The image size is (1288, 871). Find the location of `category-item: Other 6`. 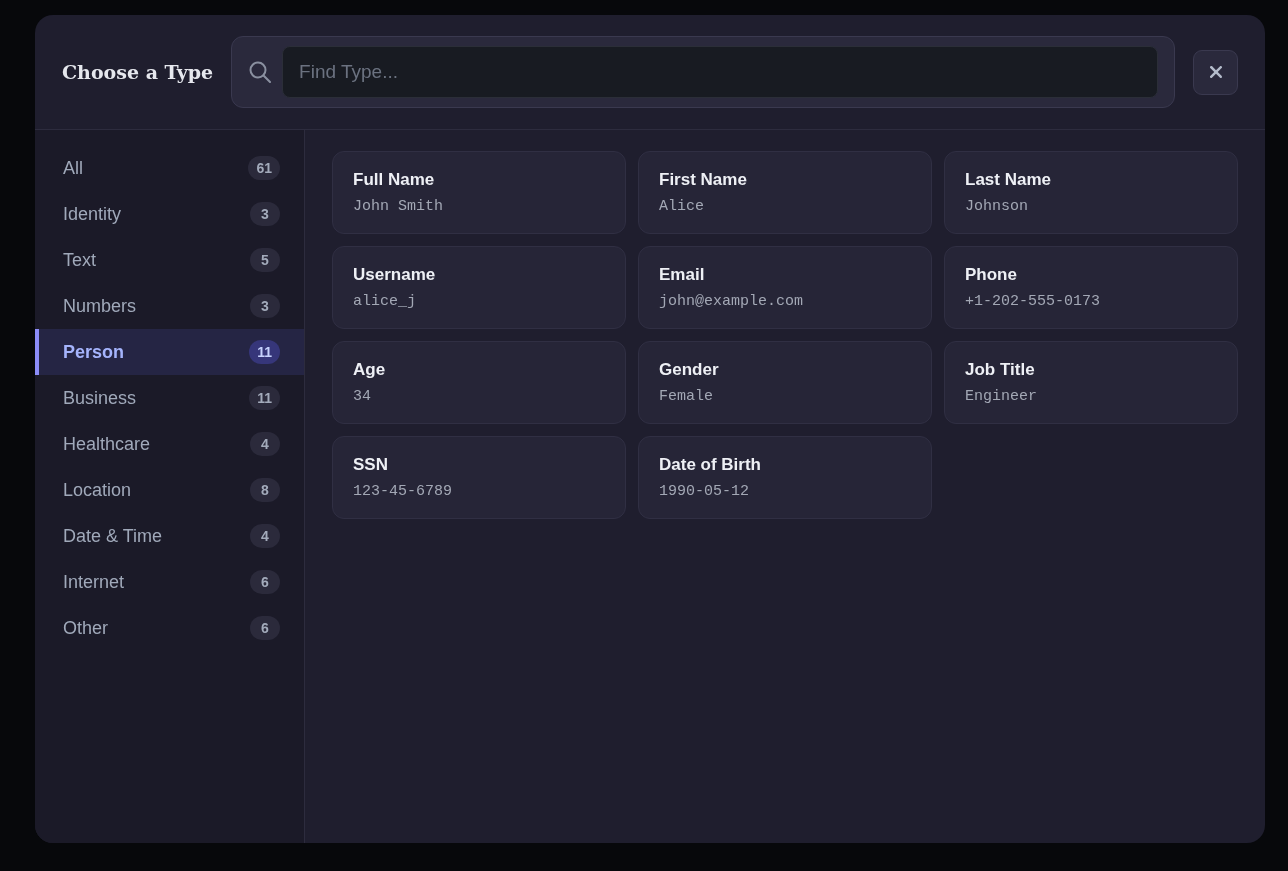

category-item: Other 6 is located at coordinates (169, 628).